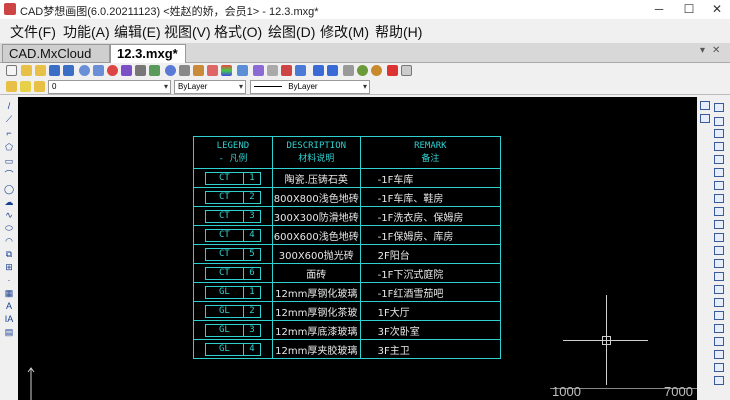  What do you see at coordinates (154, 70) in the screenshot?
I see `zoom-in-icon` at bounding box center [154, 70].